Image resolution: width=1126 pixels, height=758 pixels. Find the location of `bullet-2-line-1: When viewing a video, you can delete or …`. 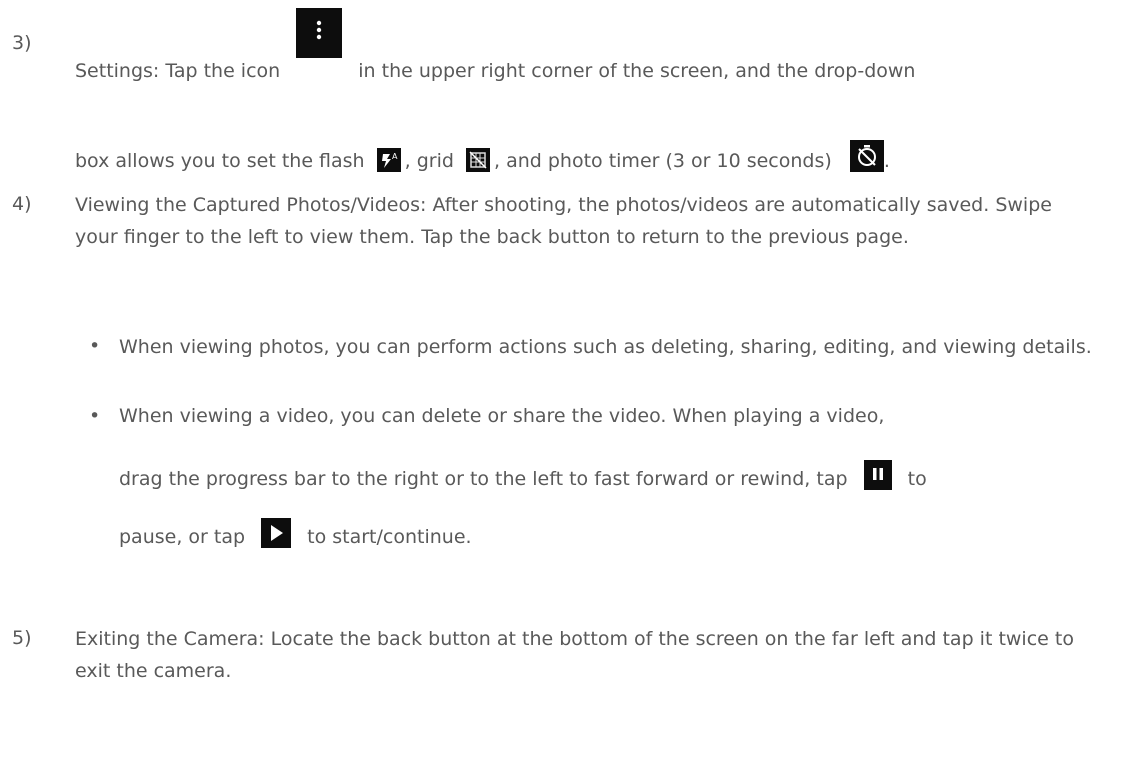

bullet-2-line-1: When viewing a video, you can delete or … is located at coordinates (502, 416).